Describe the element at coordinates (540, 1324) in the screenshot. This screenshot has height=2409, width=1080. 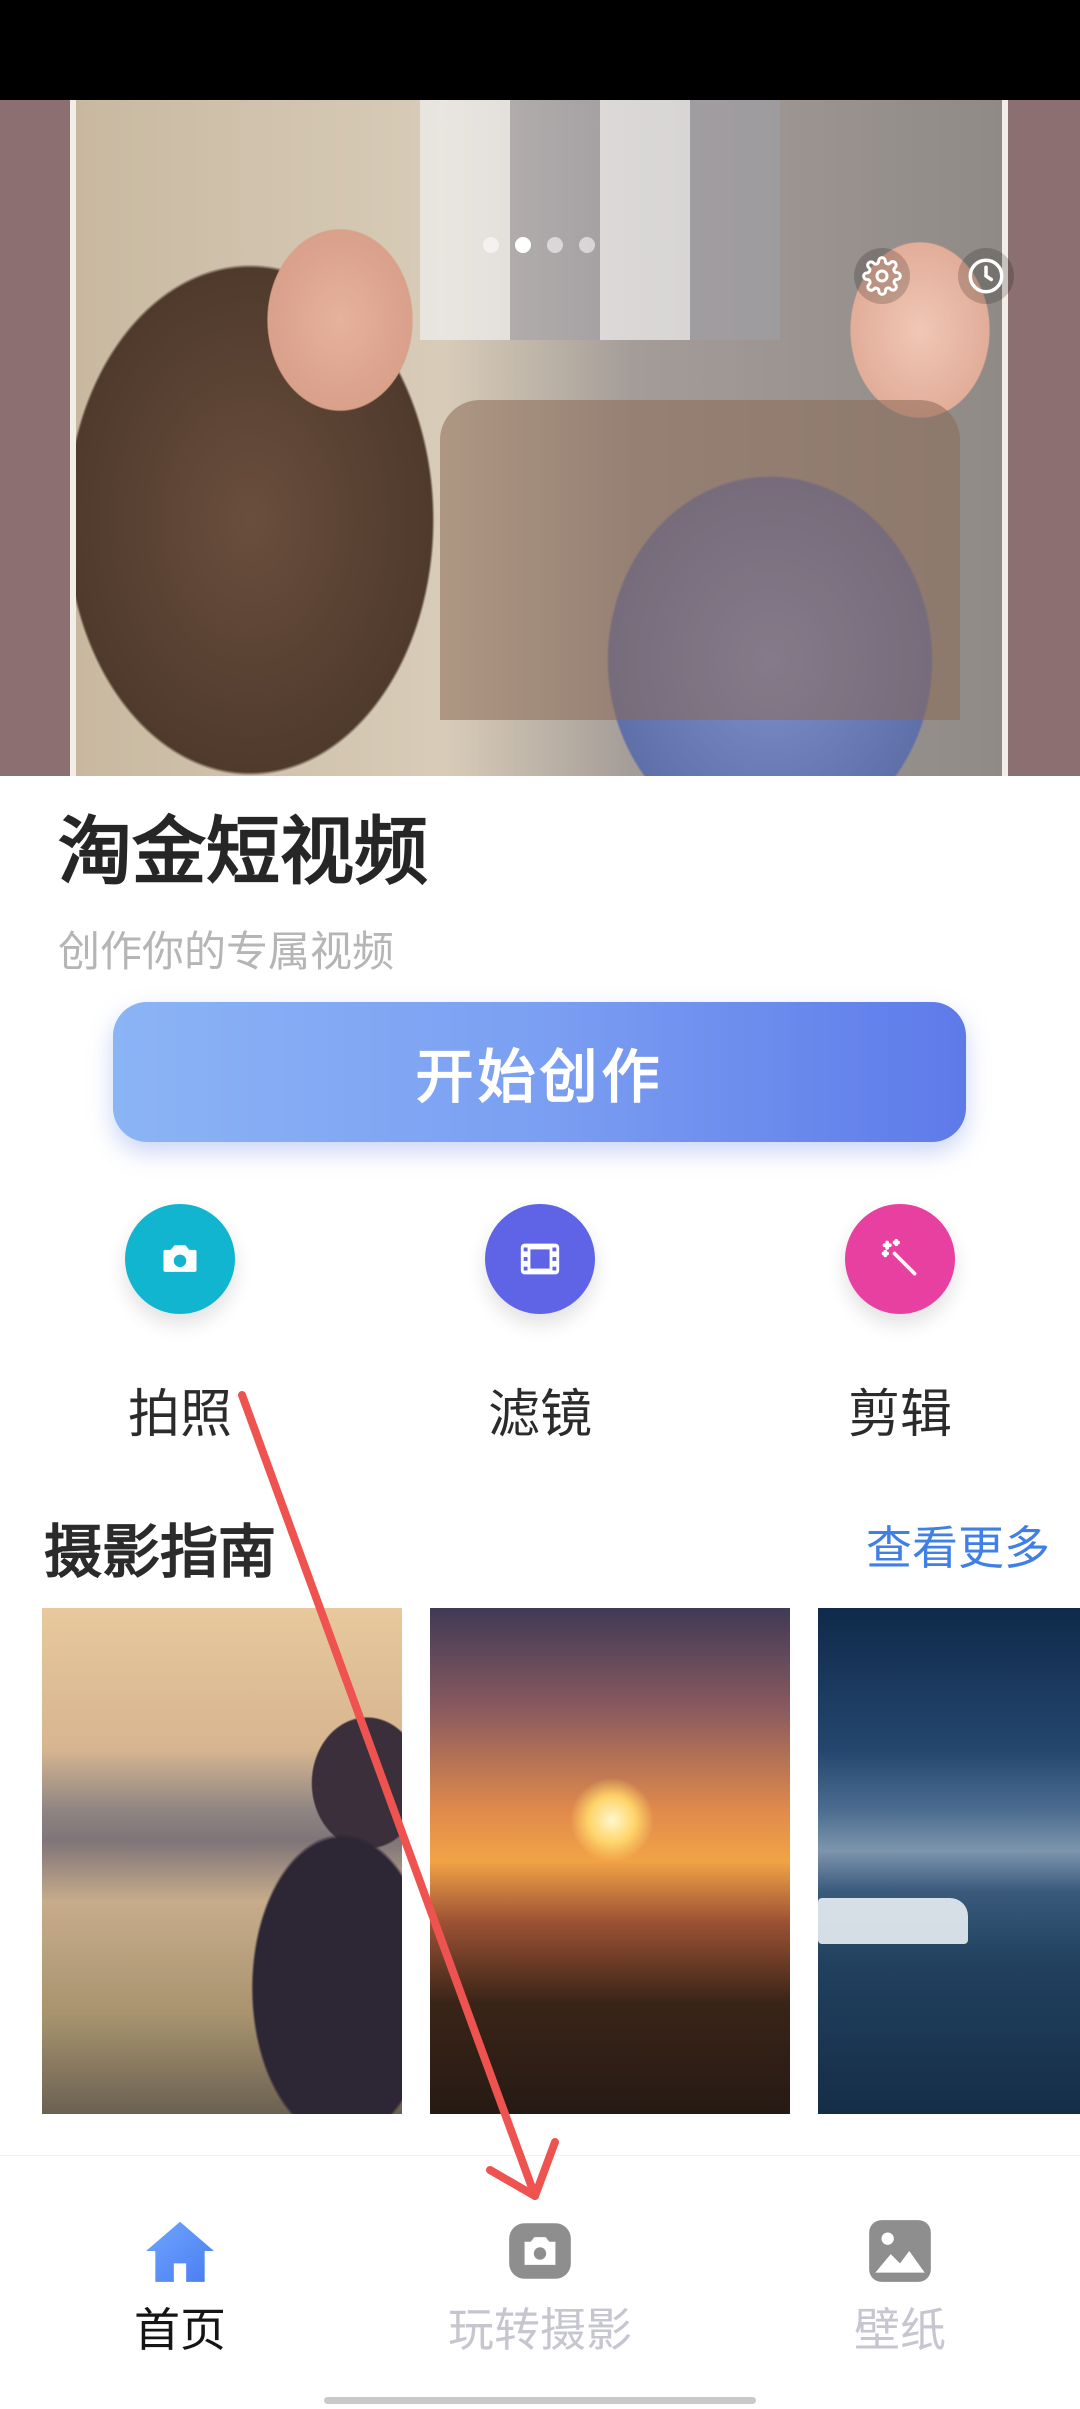
I see `tool-filter: 滤镜` at that location.